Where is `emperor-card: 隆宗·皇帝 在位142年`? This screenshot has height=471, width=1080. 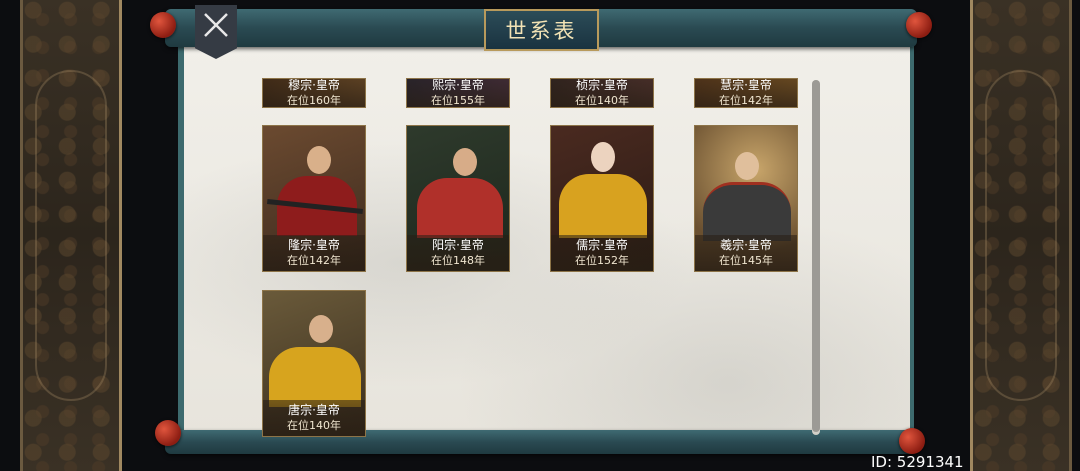 emperor-card: 隆宗·皇帝 在位142年 is located at coordinates (314, 198).